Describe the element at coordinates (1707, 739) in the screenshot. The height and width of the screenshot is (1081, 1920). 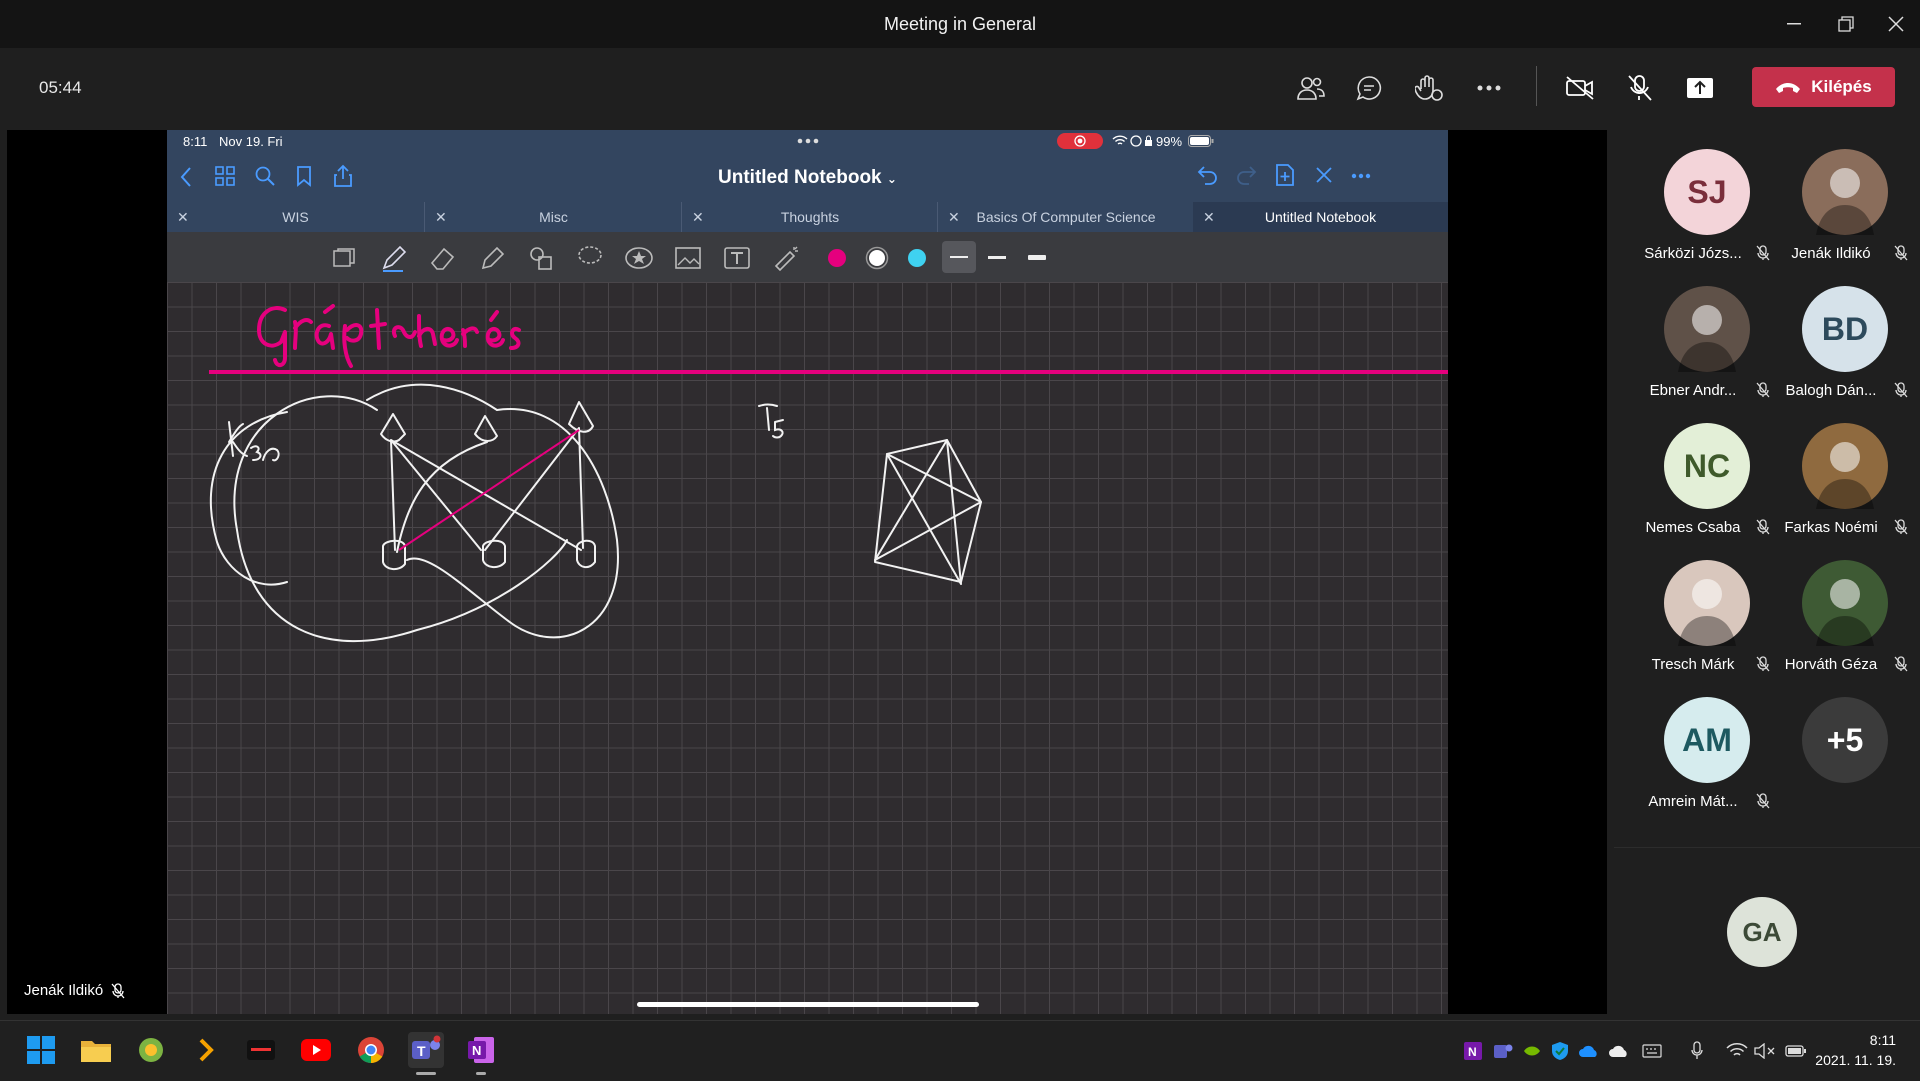
I see `avatar-initials: AM` at that location.